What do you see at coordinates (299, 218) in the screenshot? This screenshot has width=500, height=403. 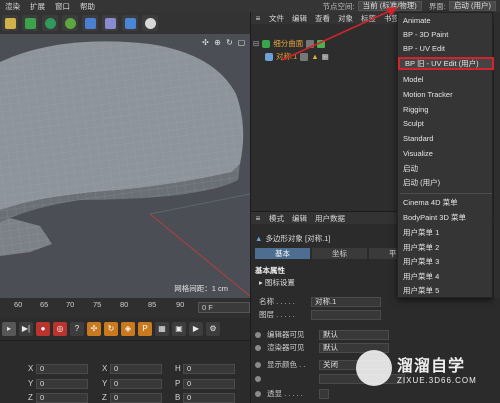 I see `am-menu-edit: 编辑` at bounding box center [299, 218].